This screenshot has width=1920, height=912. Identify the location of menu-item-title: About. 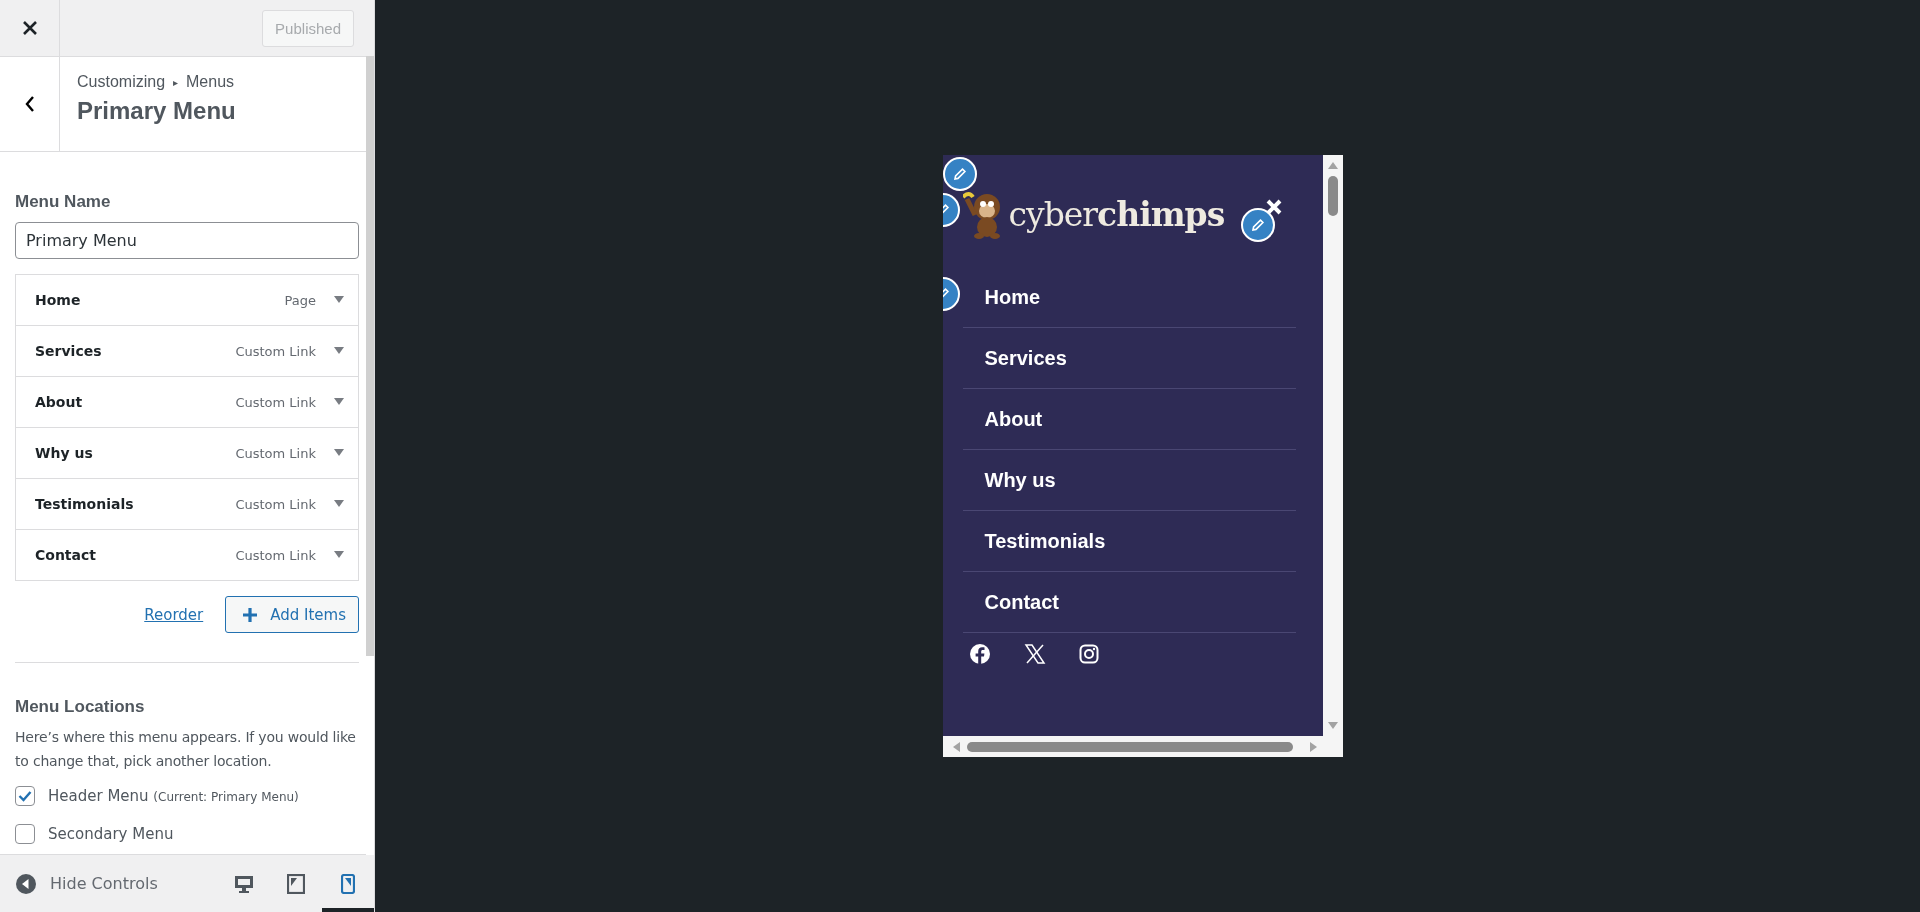
(59, 402).